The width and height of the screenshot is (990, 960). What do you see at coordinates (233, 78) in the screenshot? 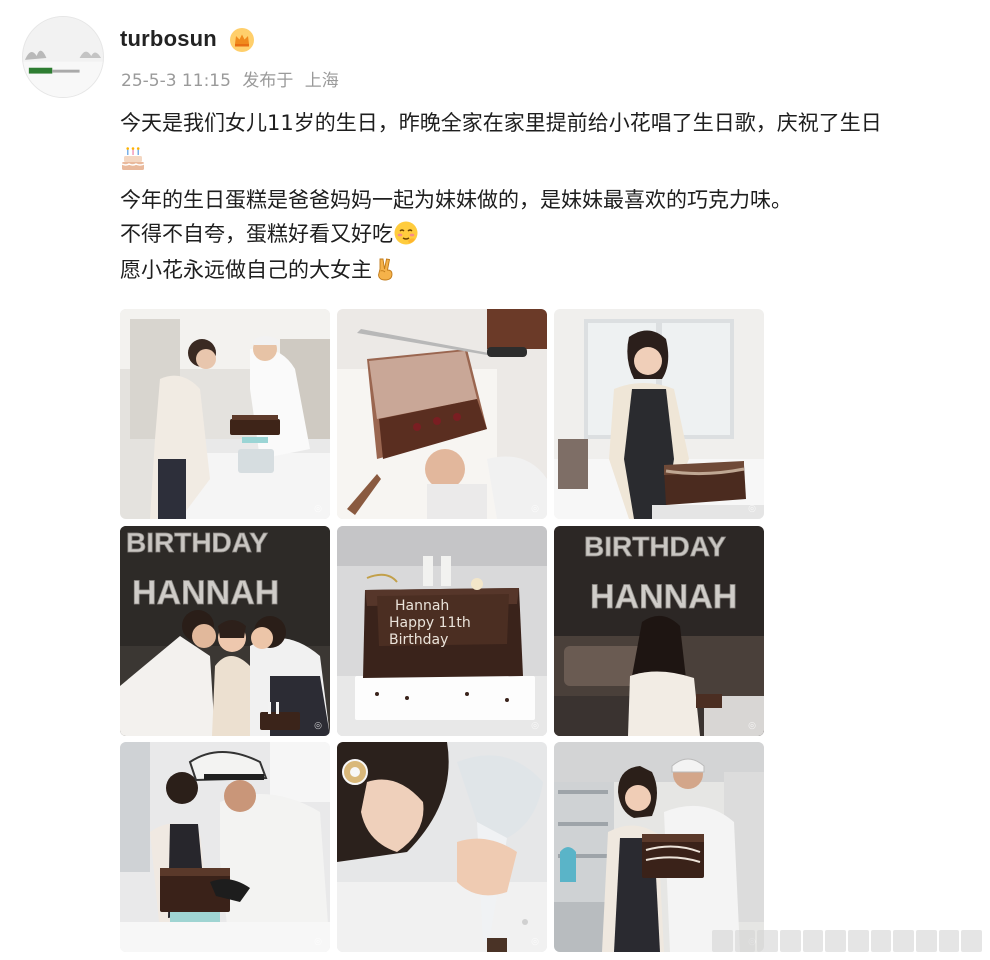
I see `post-meta: 25-5-3 11:15 发布于 上海` at bounding box center [233, 78].